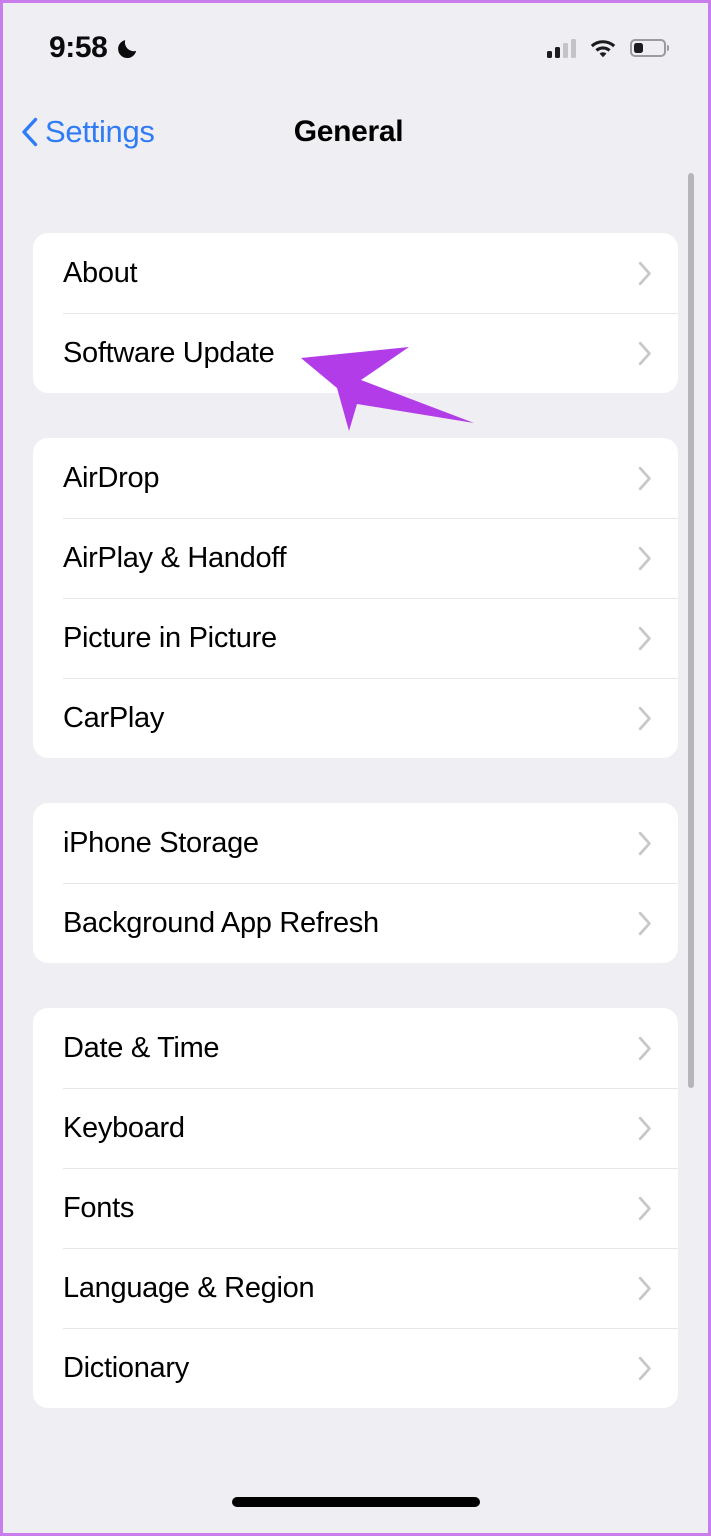 Image resolution: width=711 pixels, height=1536 pixels. I want to click on status-bar-left: 9:58, so click(94, 48).